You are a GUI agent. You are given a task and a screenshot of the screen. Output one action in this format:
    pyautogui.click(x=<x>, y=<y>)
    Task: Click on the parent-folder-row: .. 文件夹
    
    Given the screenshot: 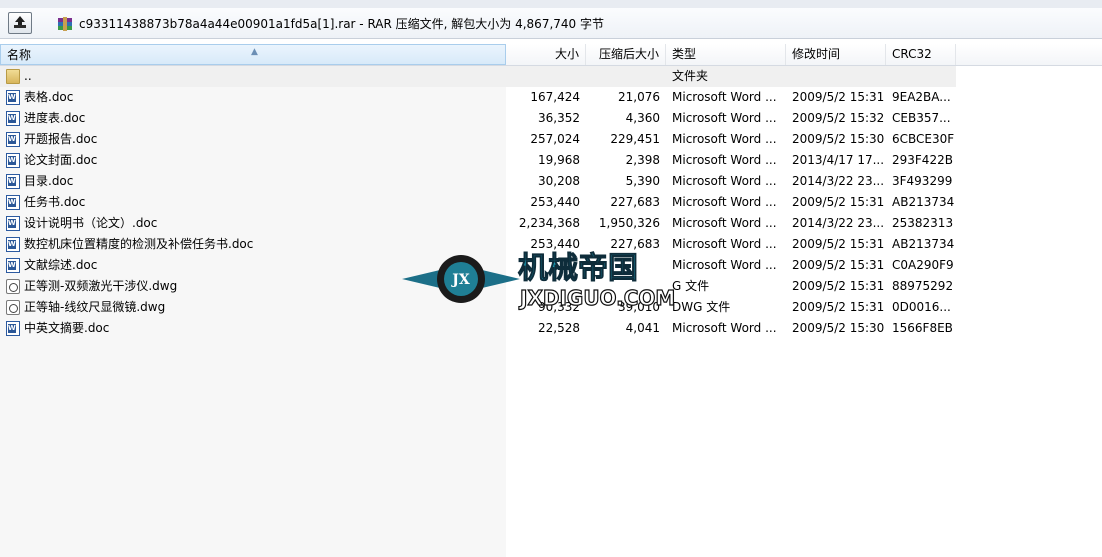 What is the action you would take?
    pyautogui.click(x=478, y=76)
    